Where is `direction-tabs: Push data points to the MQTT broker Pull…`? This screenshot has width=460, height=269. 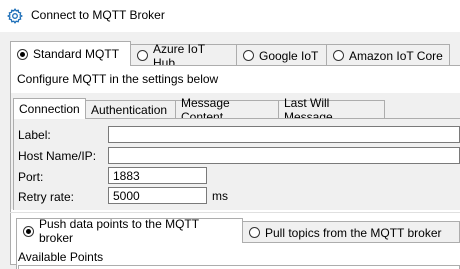 direction-tabs: Push data points to the MQTT broker Pull… is located at coordinates (238, 231).